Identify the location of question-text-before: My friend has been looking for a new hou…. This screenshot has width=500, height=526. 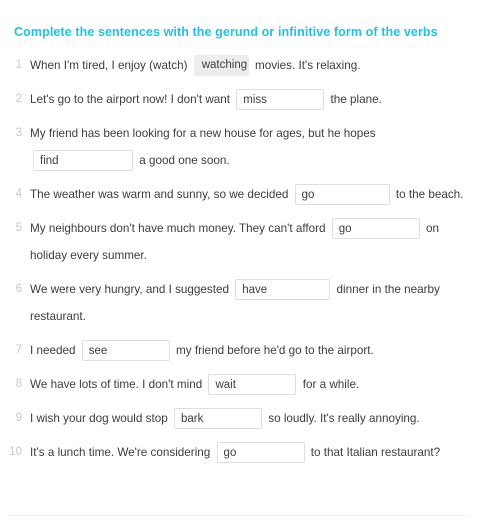
(203, 133).